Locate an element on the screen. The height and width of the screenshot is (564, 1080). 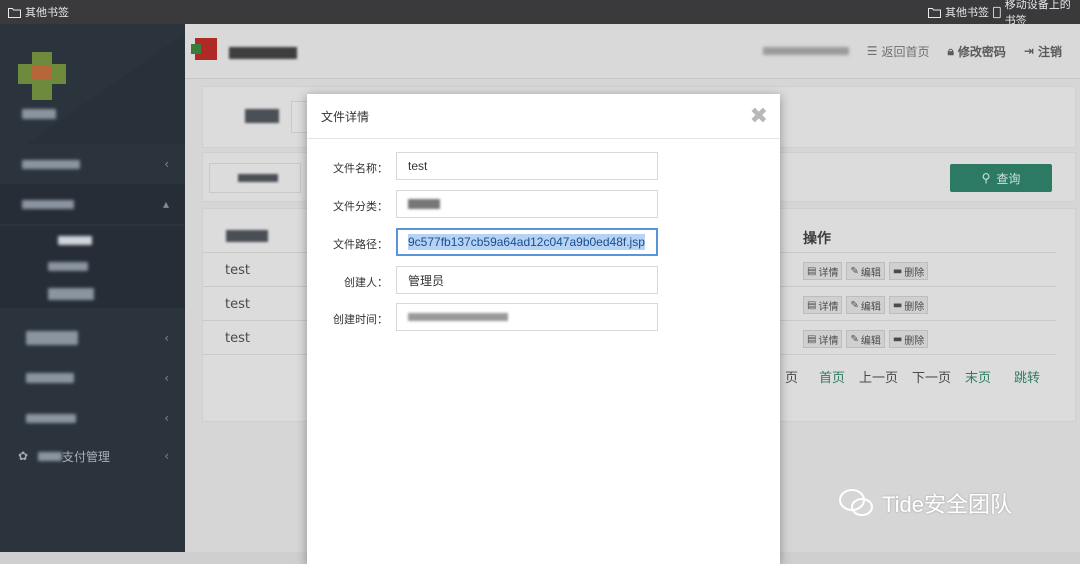
sidebar-item-payment: ✿ 支付管理 ‹ is located at coordinates (92, 456).